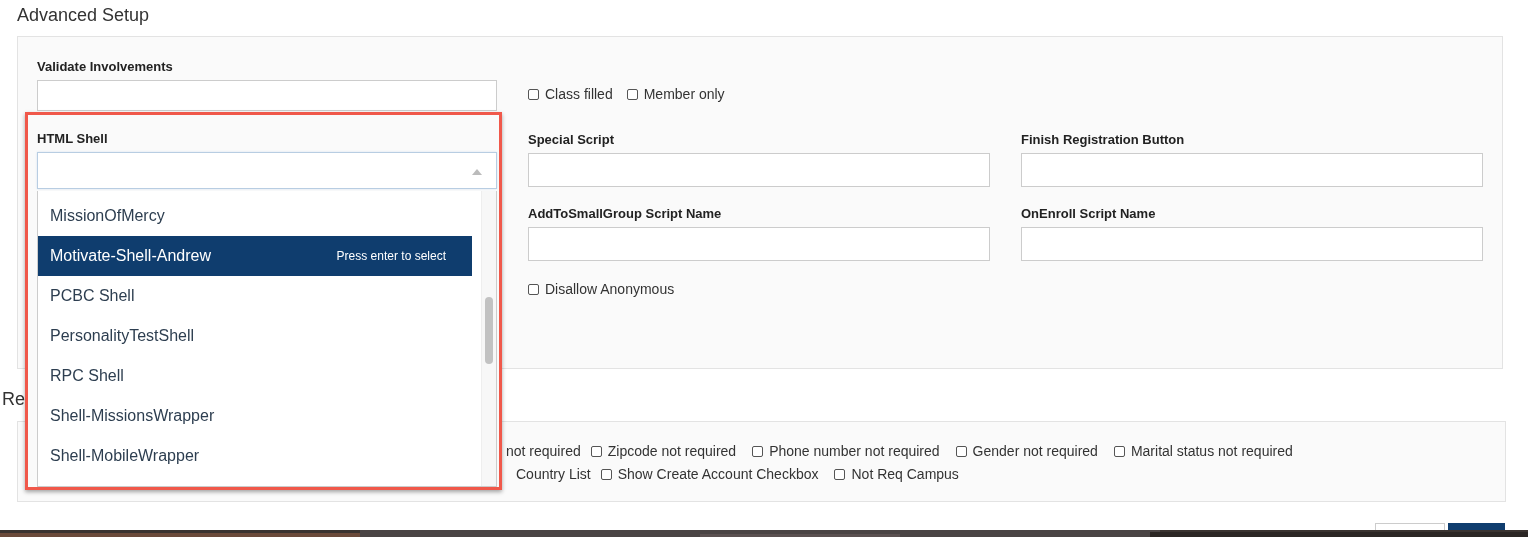  I want to click on checkbox-label: Phone number not required, so click(854, 451).